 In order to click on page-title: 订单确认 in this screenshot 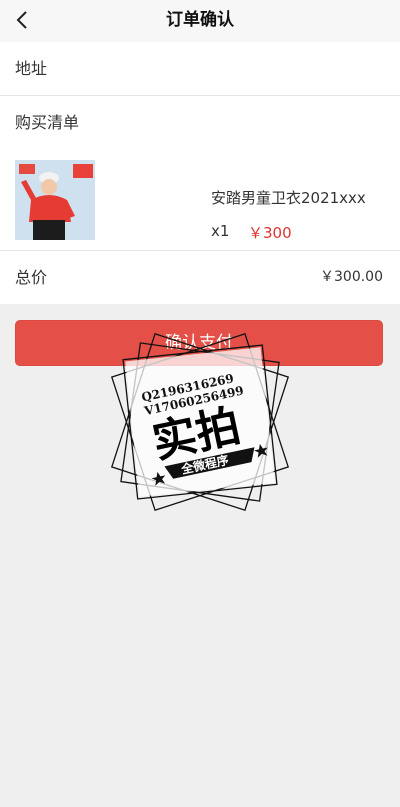, I will do `click(200, 20)`.